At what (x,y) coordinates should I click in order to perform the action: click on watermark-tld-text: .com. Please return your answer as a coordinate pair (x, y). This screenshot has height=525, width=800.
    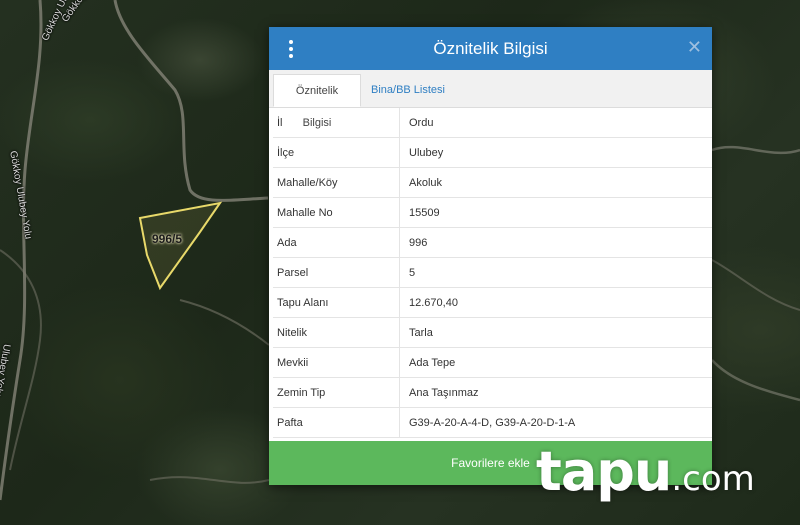
    Looking at the image, I should click on (713, 479).